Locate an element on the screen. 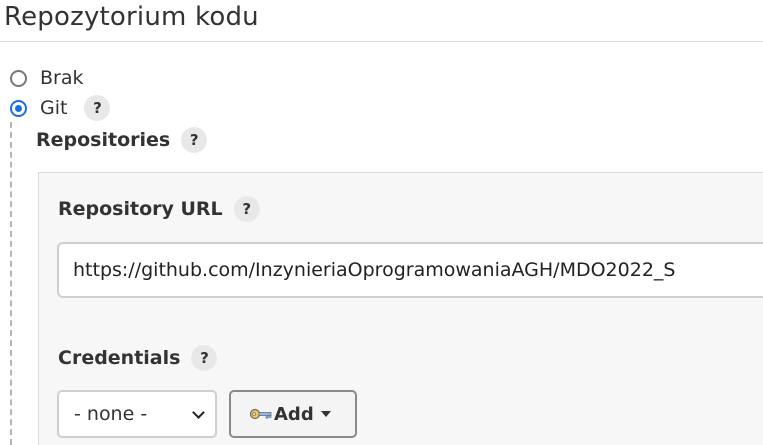  radio-option-none: Brak is located at coordinates (47, 78).